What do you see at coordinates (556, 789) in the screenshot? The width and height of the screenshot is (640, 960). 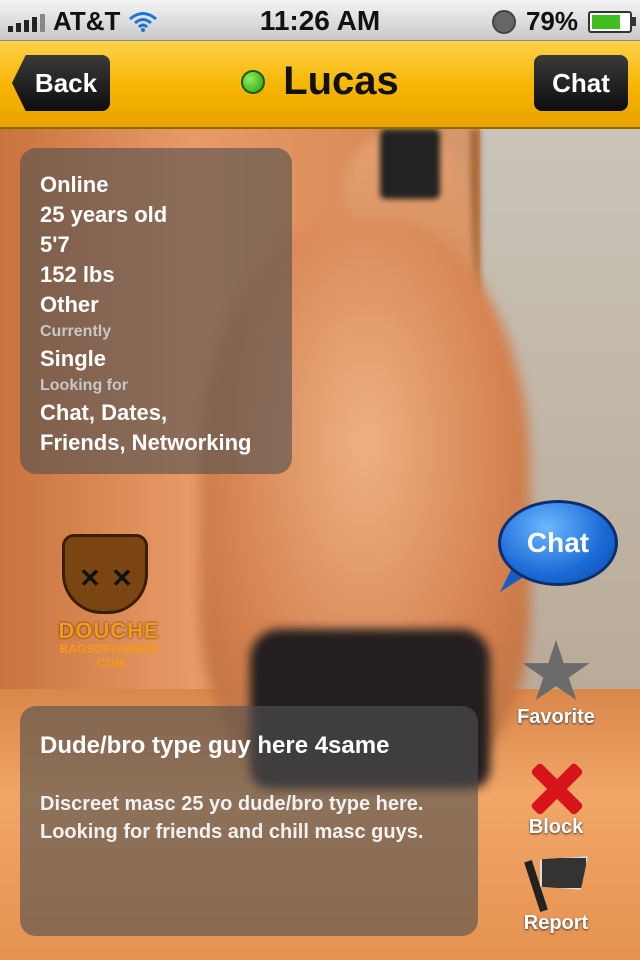 I see `x-icon` at bounding box center [556, 789].